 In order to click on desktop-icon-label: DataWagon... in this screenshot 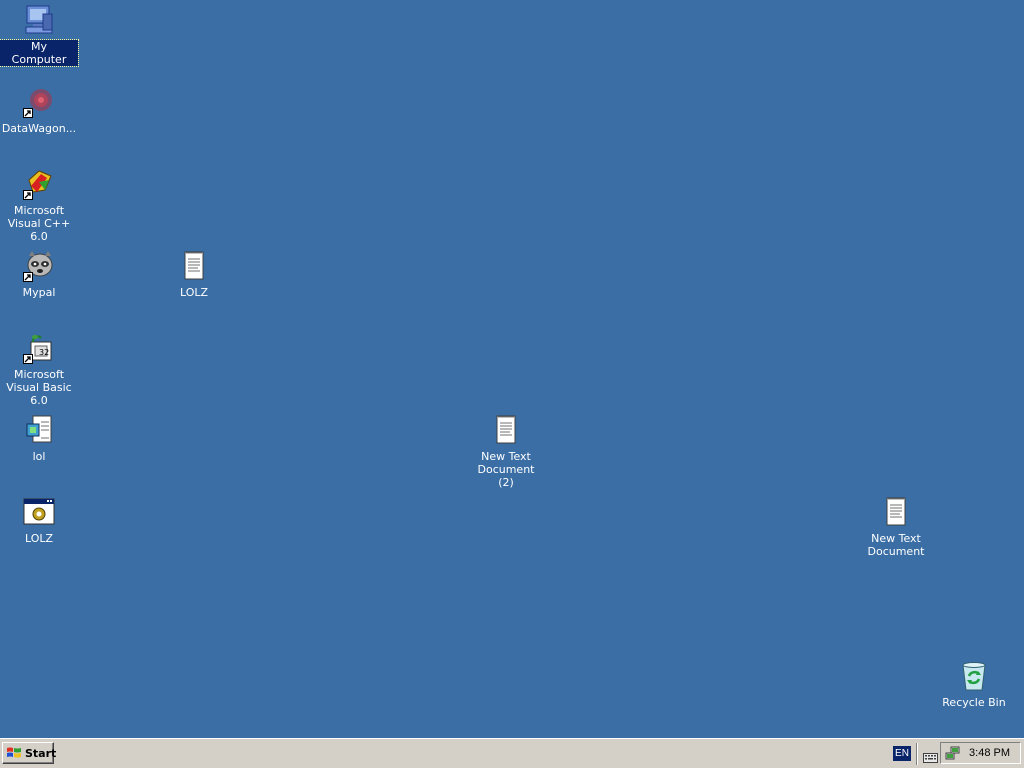, I will do `click(39, 128)`.